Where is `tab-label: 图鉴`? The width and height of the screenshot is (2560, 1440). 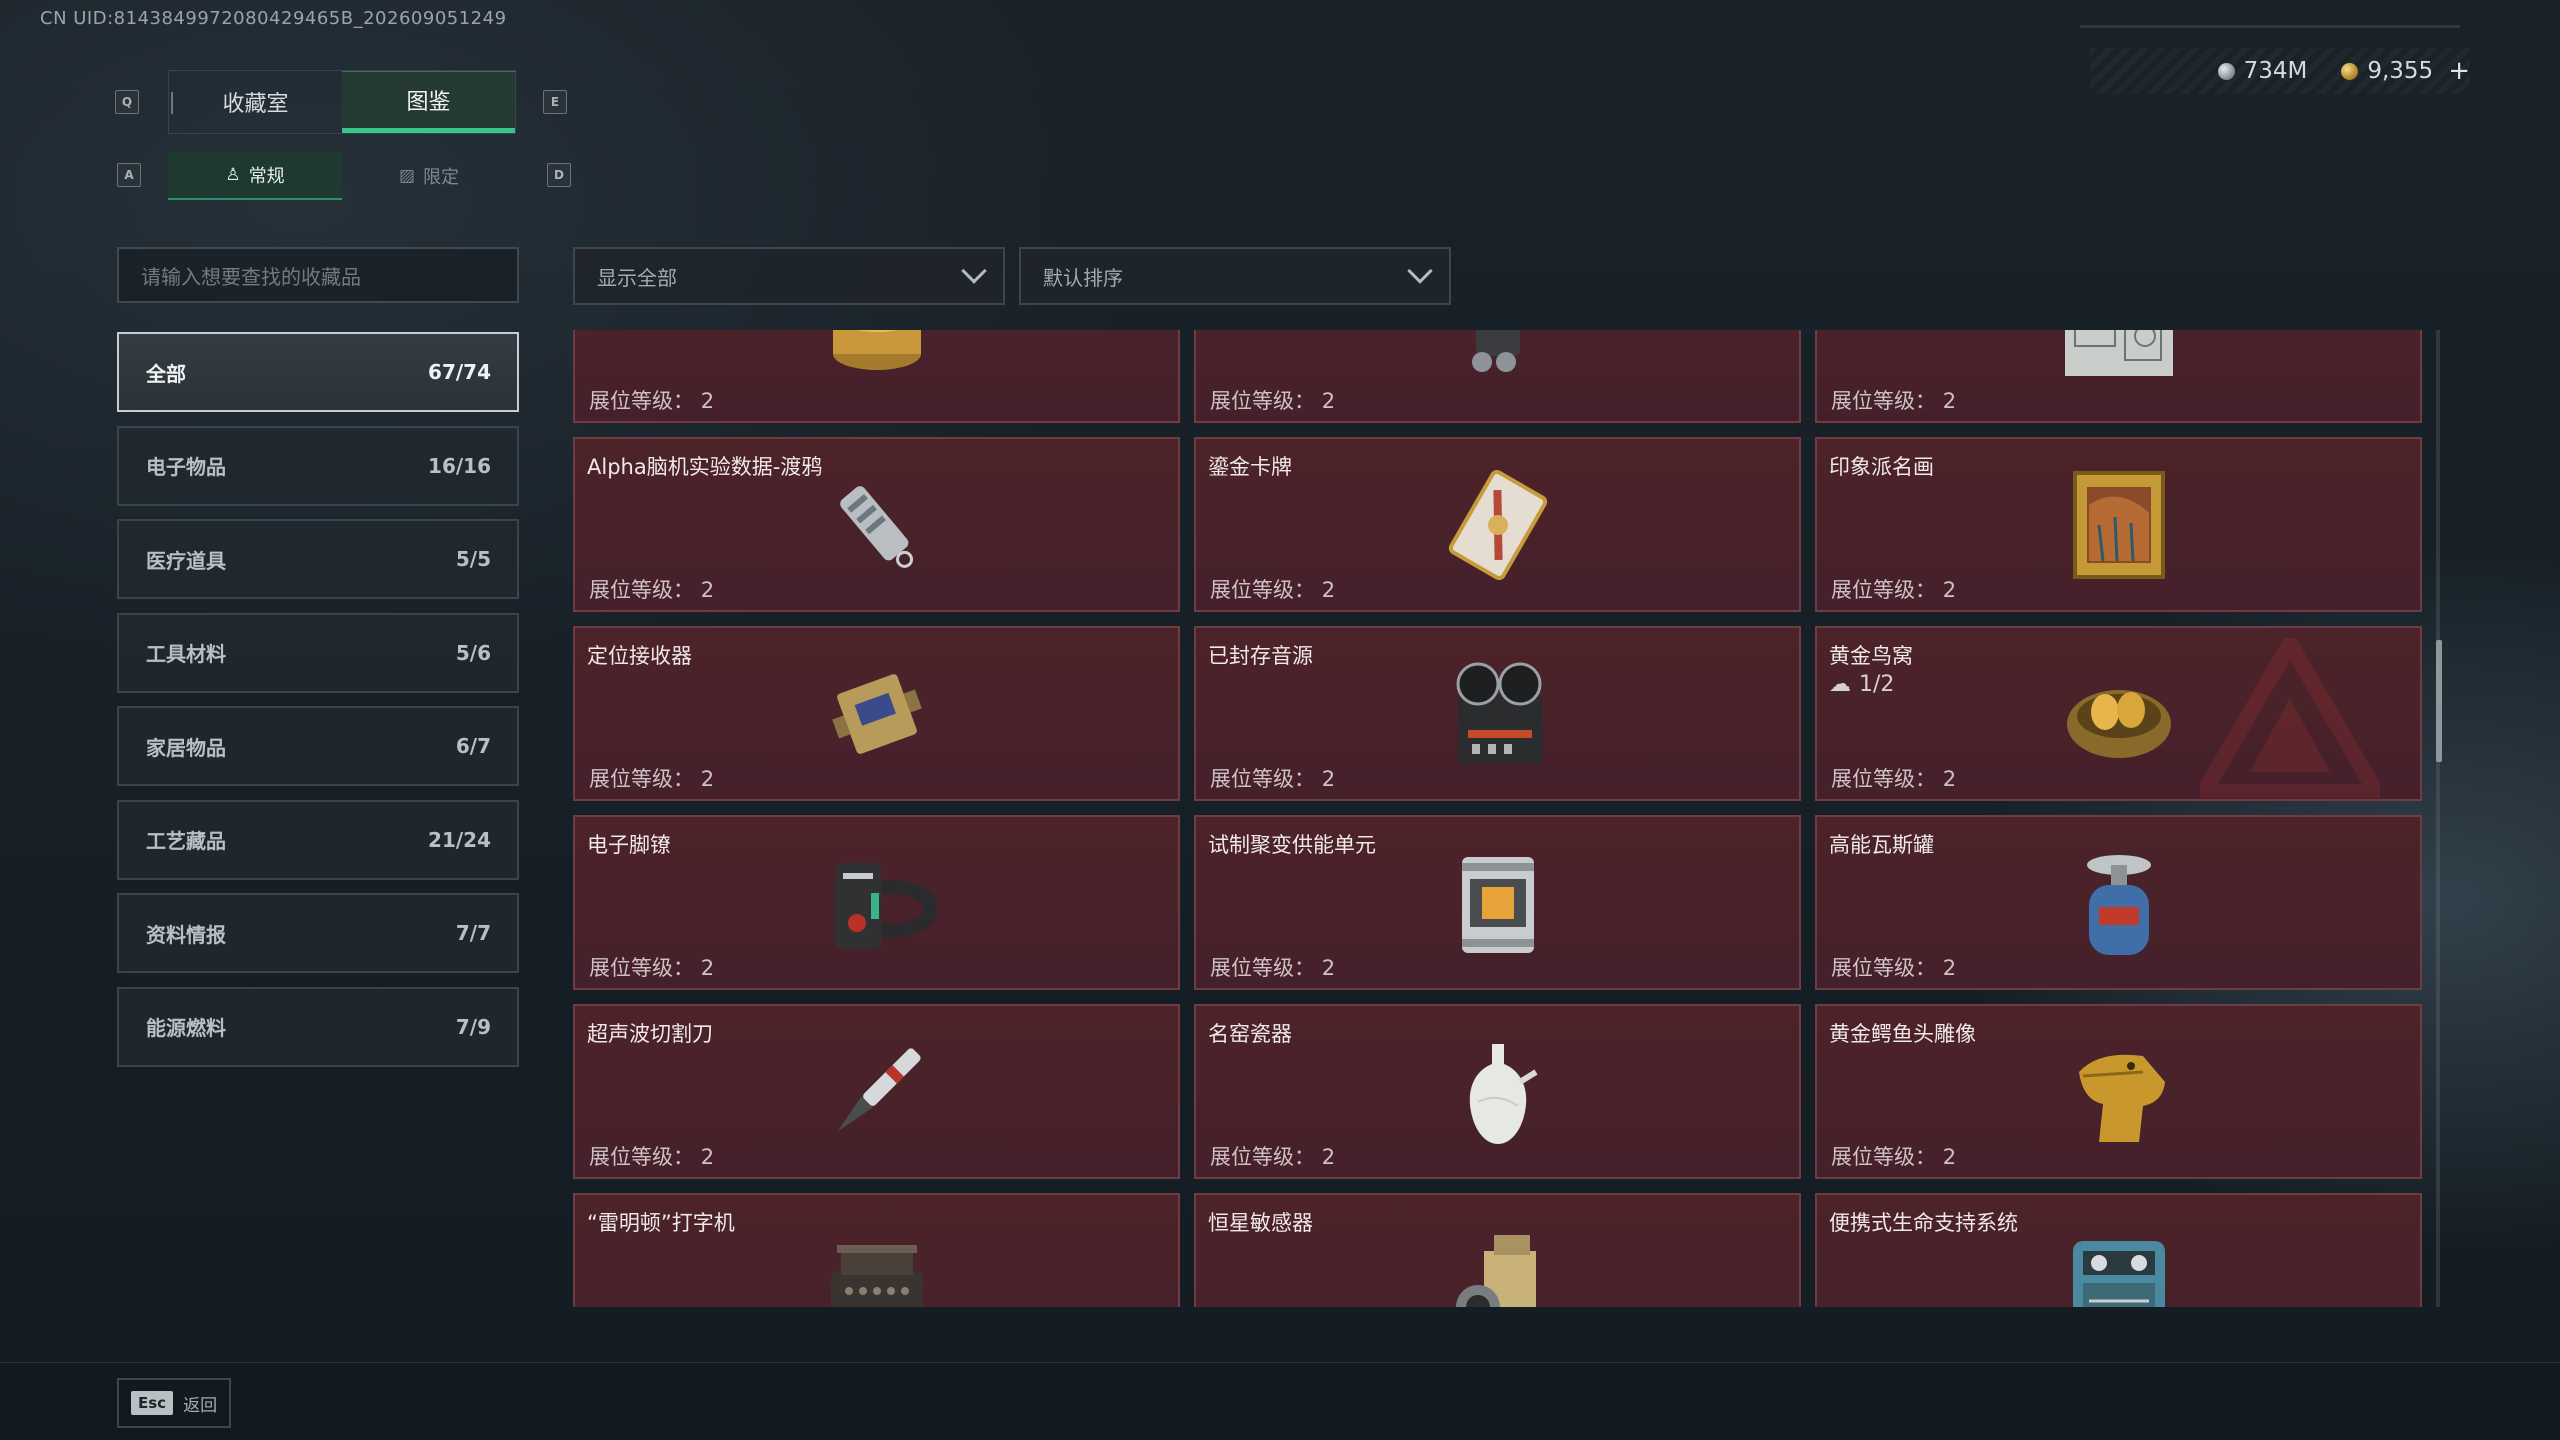 tab-label: 图鉴 is located at coordinates (428, 102).